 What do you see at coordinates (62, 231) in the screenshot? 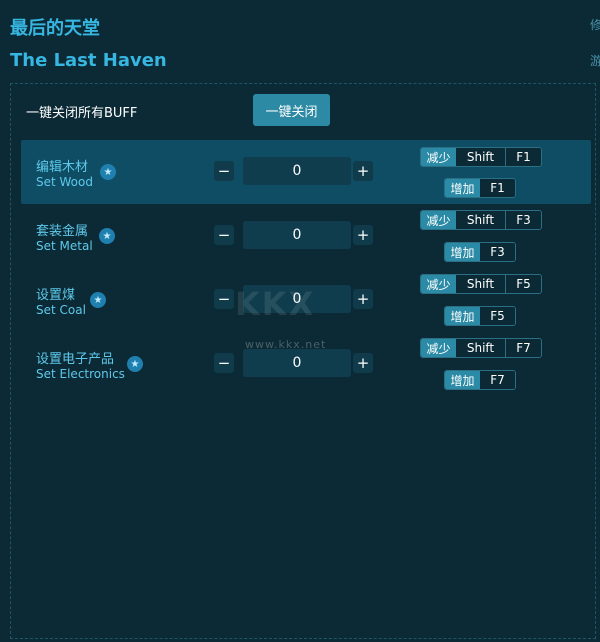
I see `row-name-cn: 套装金属` at bounding box center [62, 231].